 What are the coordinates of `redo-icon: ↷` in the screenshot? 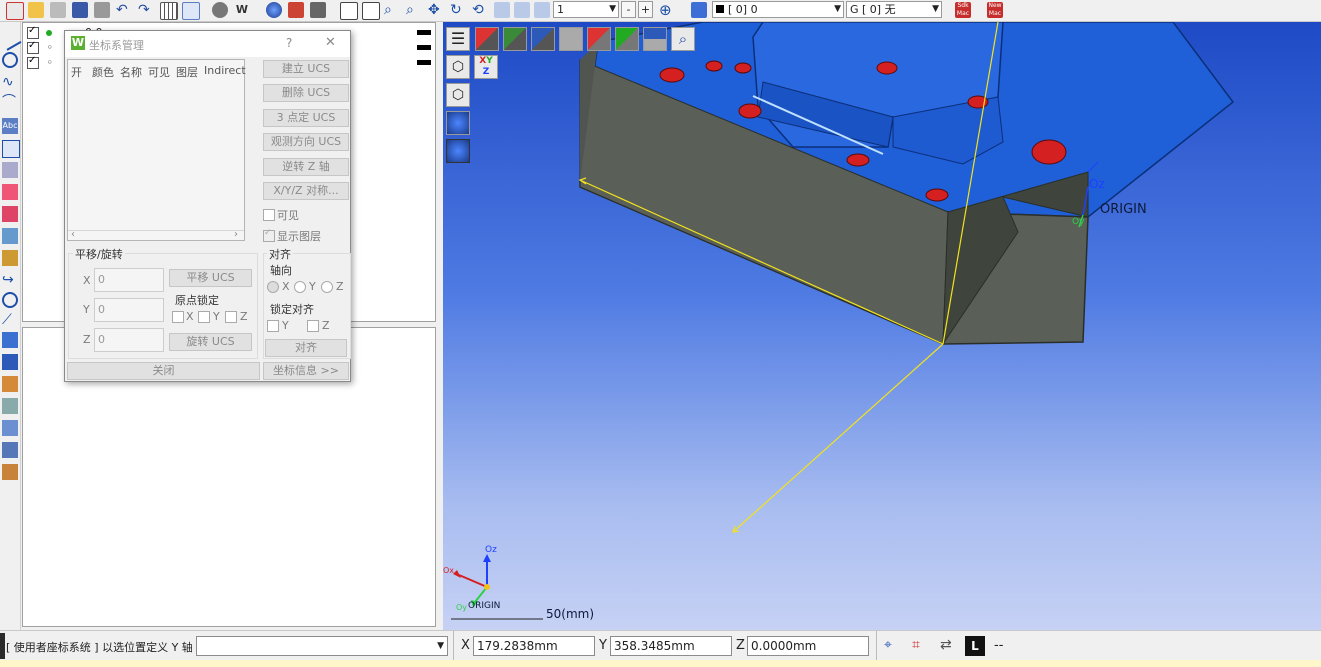 It's located at (146, 10).